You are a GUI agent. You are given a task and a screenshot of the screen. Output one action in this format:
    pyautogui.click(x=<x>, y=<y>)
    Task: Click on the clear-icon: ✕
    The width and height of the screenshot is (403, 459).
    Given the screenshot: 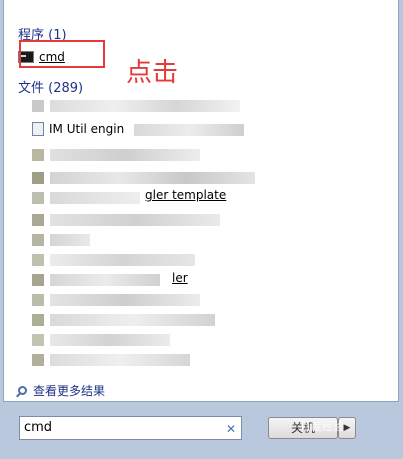 What is the action you would take?
    pyautogui.click(x=231, y=429)
    